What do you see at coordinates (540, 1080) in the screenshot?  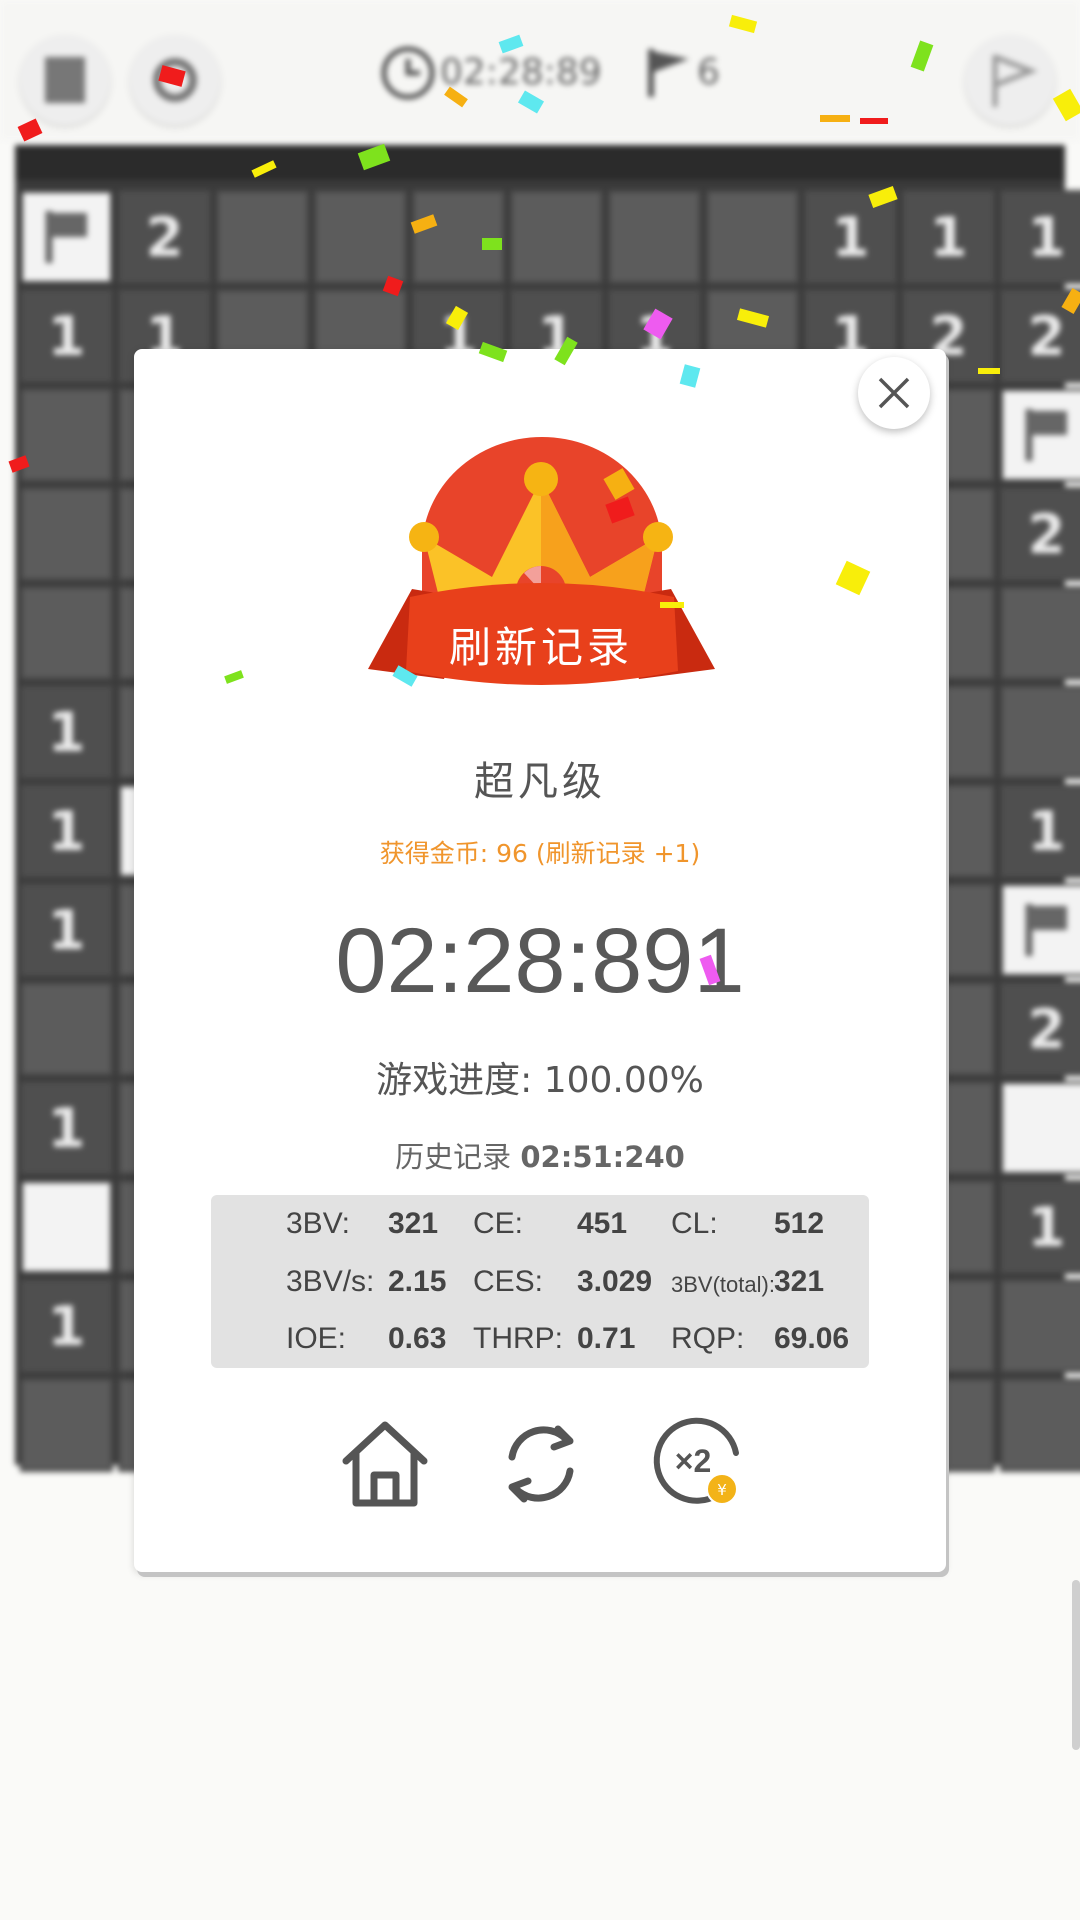 I see `game-progress: 游戏进度: 100.00%` at bounding box center [540, 1080].